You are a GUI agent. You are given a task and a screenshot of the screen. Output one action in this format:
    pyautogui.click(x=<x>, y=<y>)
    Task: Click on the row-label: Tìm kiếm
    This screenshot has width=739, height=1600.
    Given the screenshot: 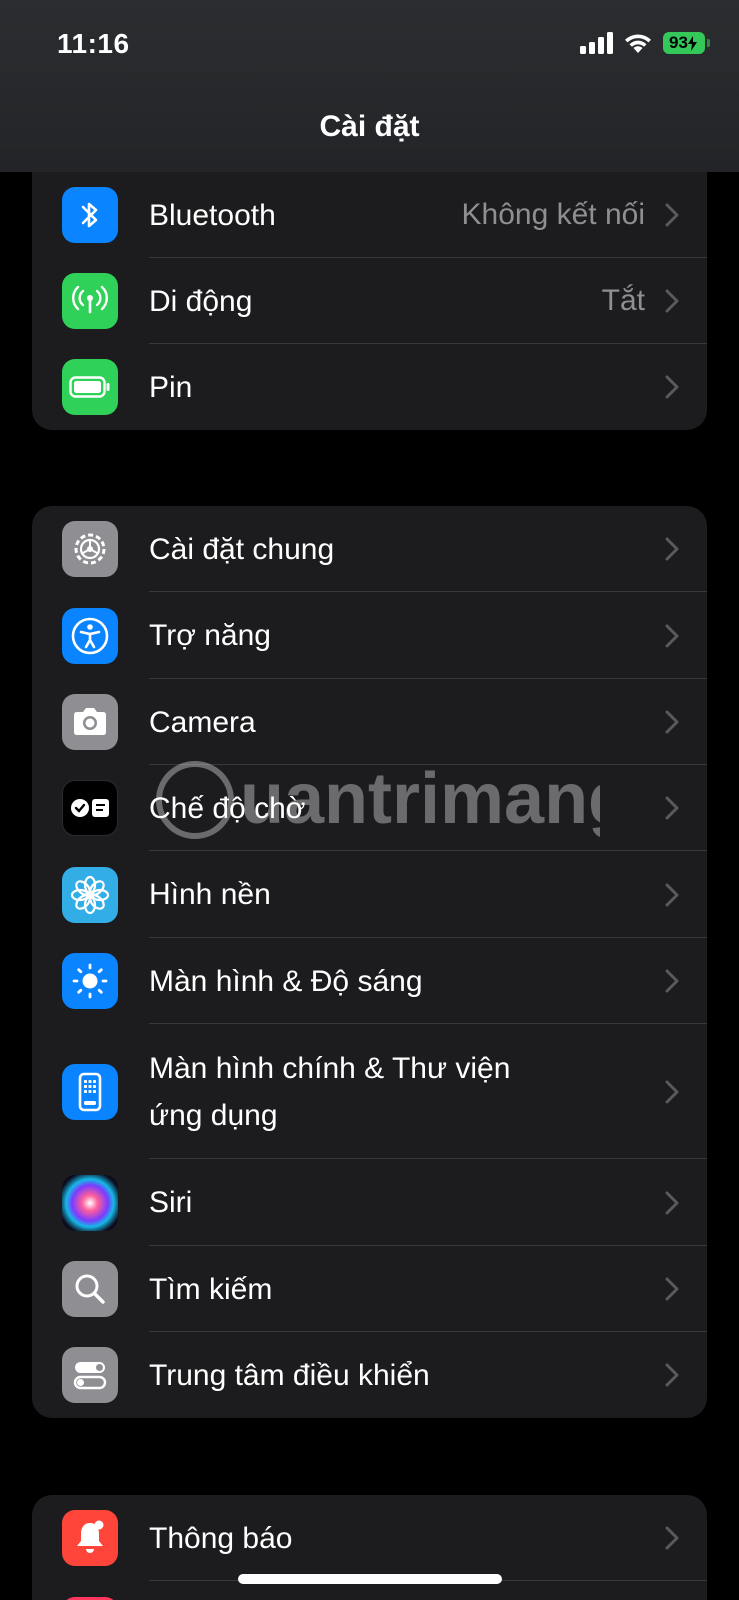 What is the action you would take?
    pyautogui.click(x=211, y=1289)
    